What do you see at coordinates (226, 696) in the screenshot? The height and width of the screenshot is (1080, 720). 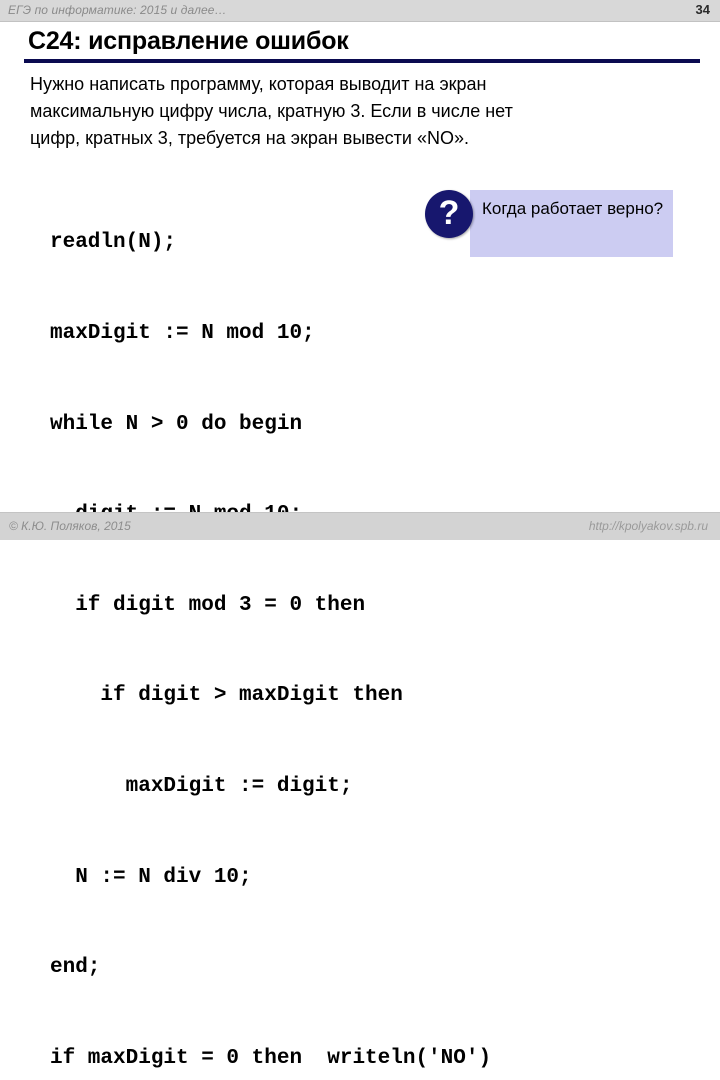 I see `code-line: if digit > maxDigit then` at bounding box center [226, 696].